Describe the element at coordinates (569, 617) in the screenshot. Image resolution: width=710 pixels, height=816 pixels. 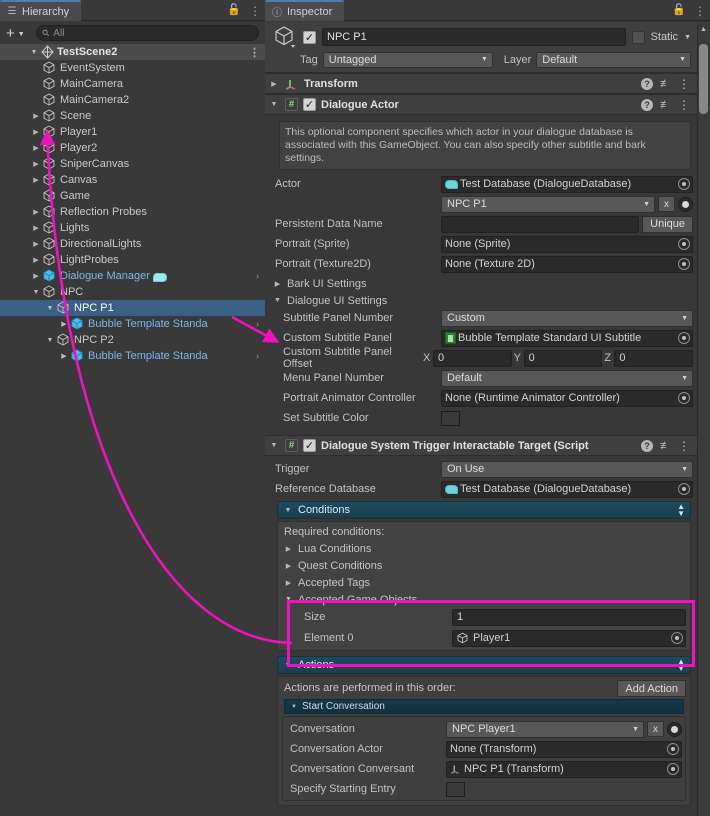
I see `size-input: 1` at that location.